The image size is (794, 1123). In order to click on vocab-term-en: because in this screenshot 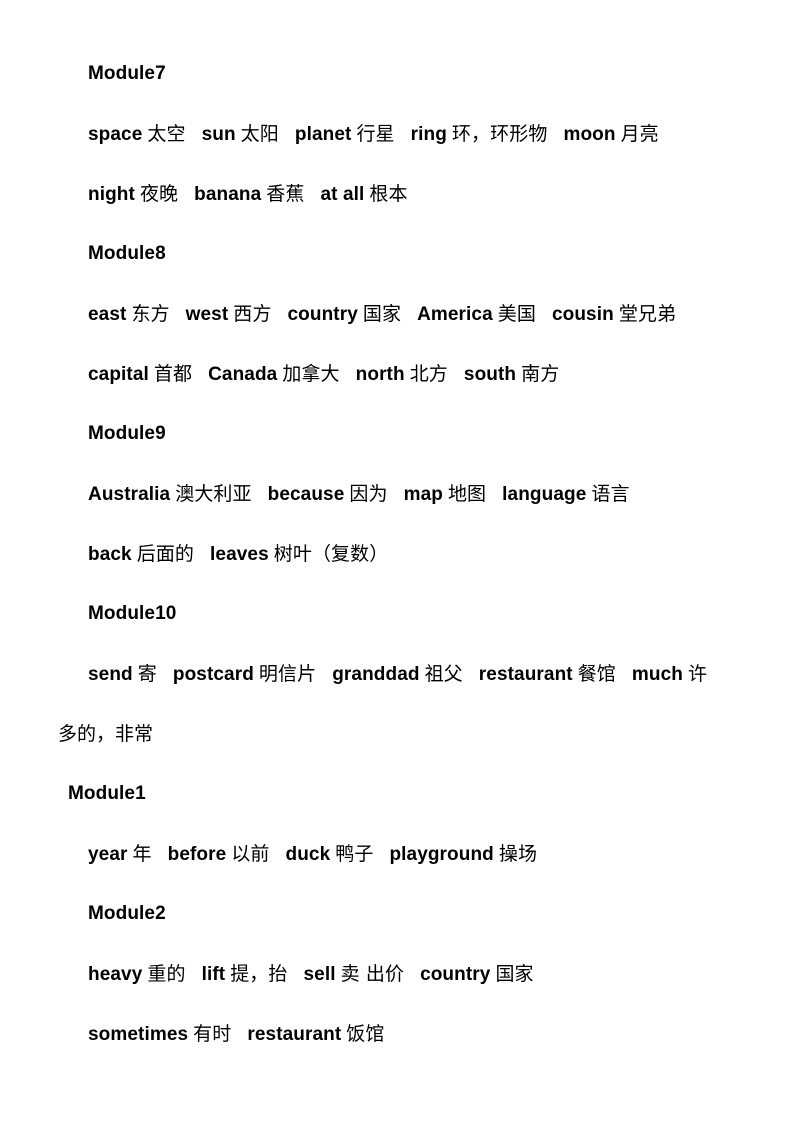, I will do `click(306, 494)`.